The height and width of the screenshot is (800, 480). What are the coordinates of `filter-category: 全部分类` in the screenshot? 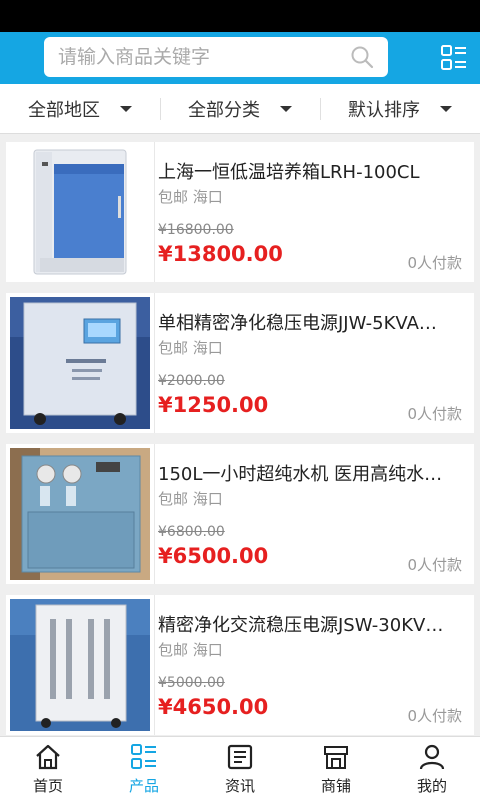 It's located at (240, 108).